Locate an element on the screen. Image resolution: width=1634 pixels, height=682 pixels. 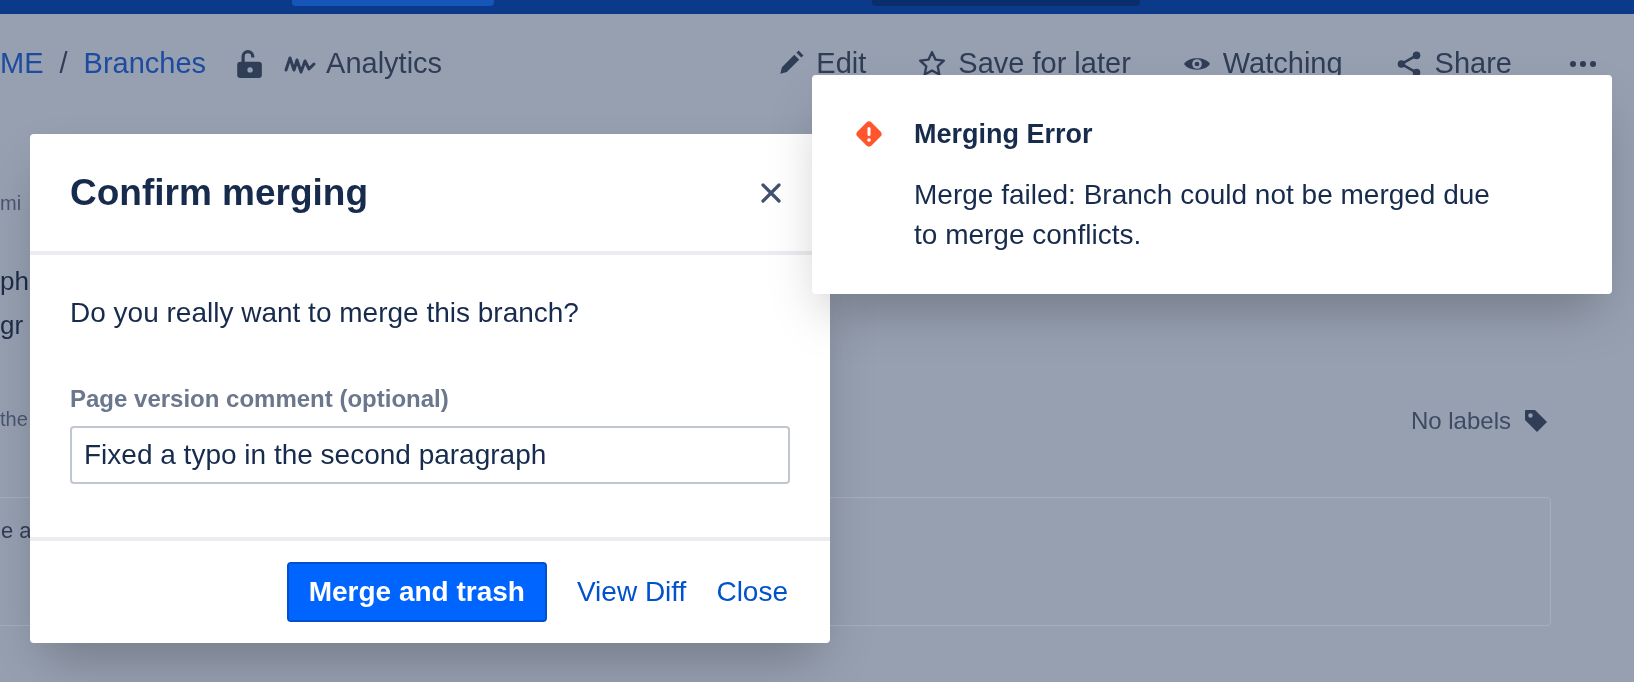
field-label: Page version comment (optional) is located at coordinates (260, 399).